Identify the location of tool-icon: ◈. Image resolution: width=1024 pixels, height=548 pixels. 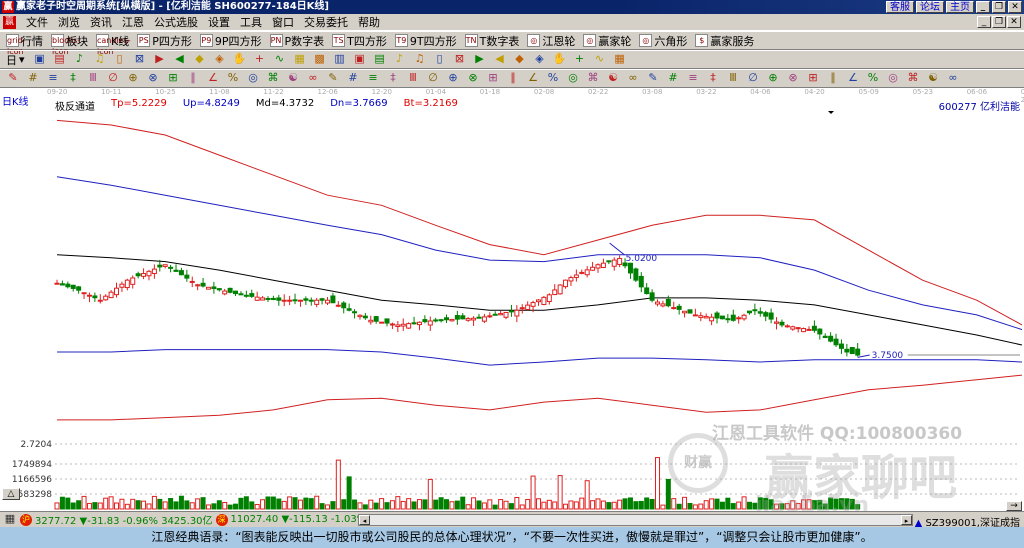
(220, 59).